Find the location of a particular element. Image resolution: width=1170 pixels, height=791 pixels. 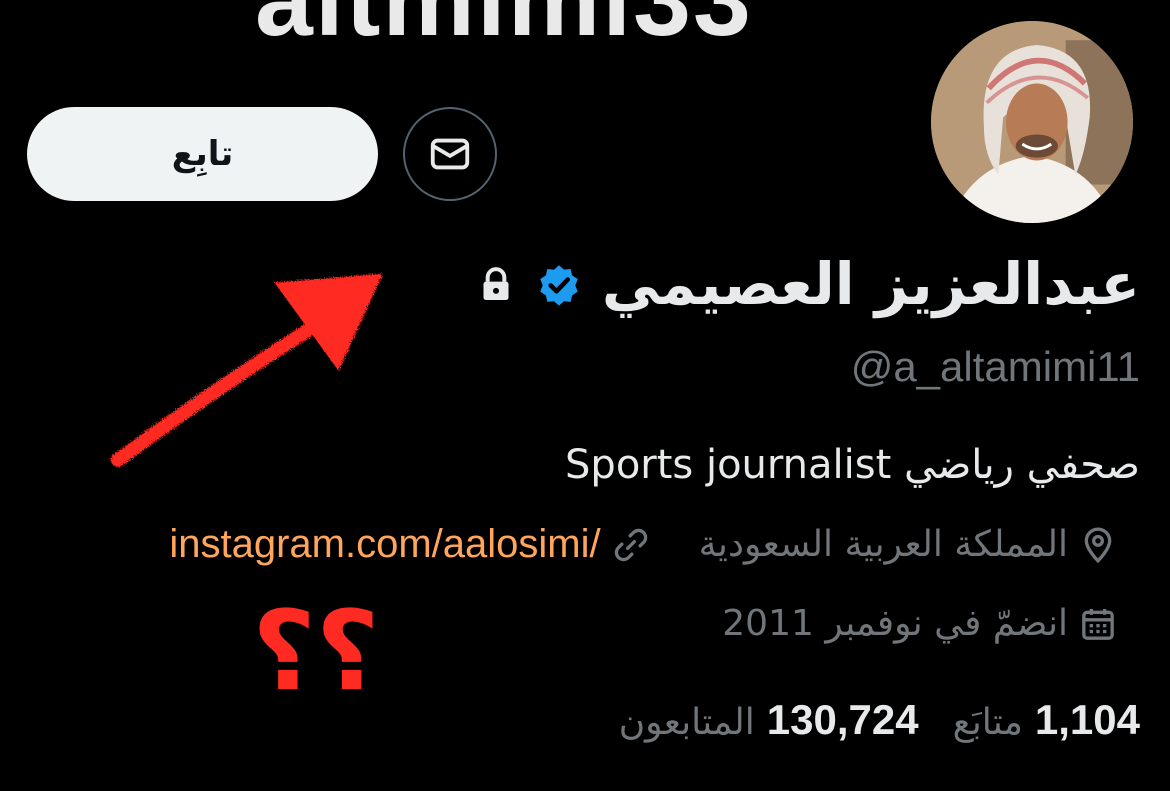

following-label: متابَع is located at coordinates (987, 722).